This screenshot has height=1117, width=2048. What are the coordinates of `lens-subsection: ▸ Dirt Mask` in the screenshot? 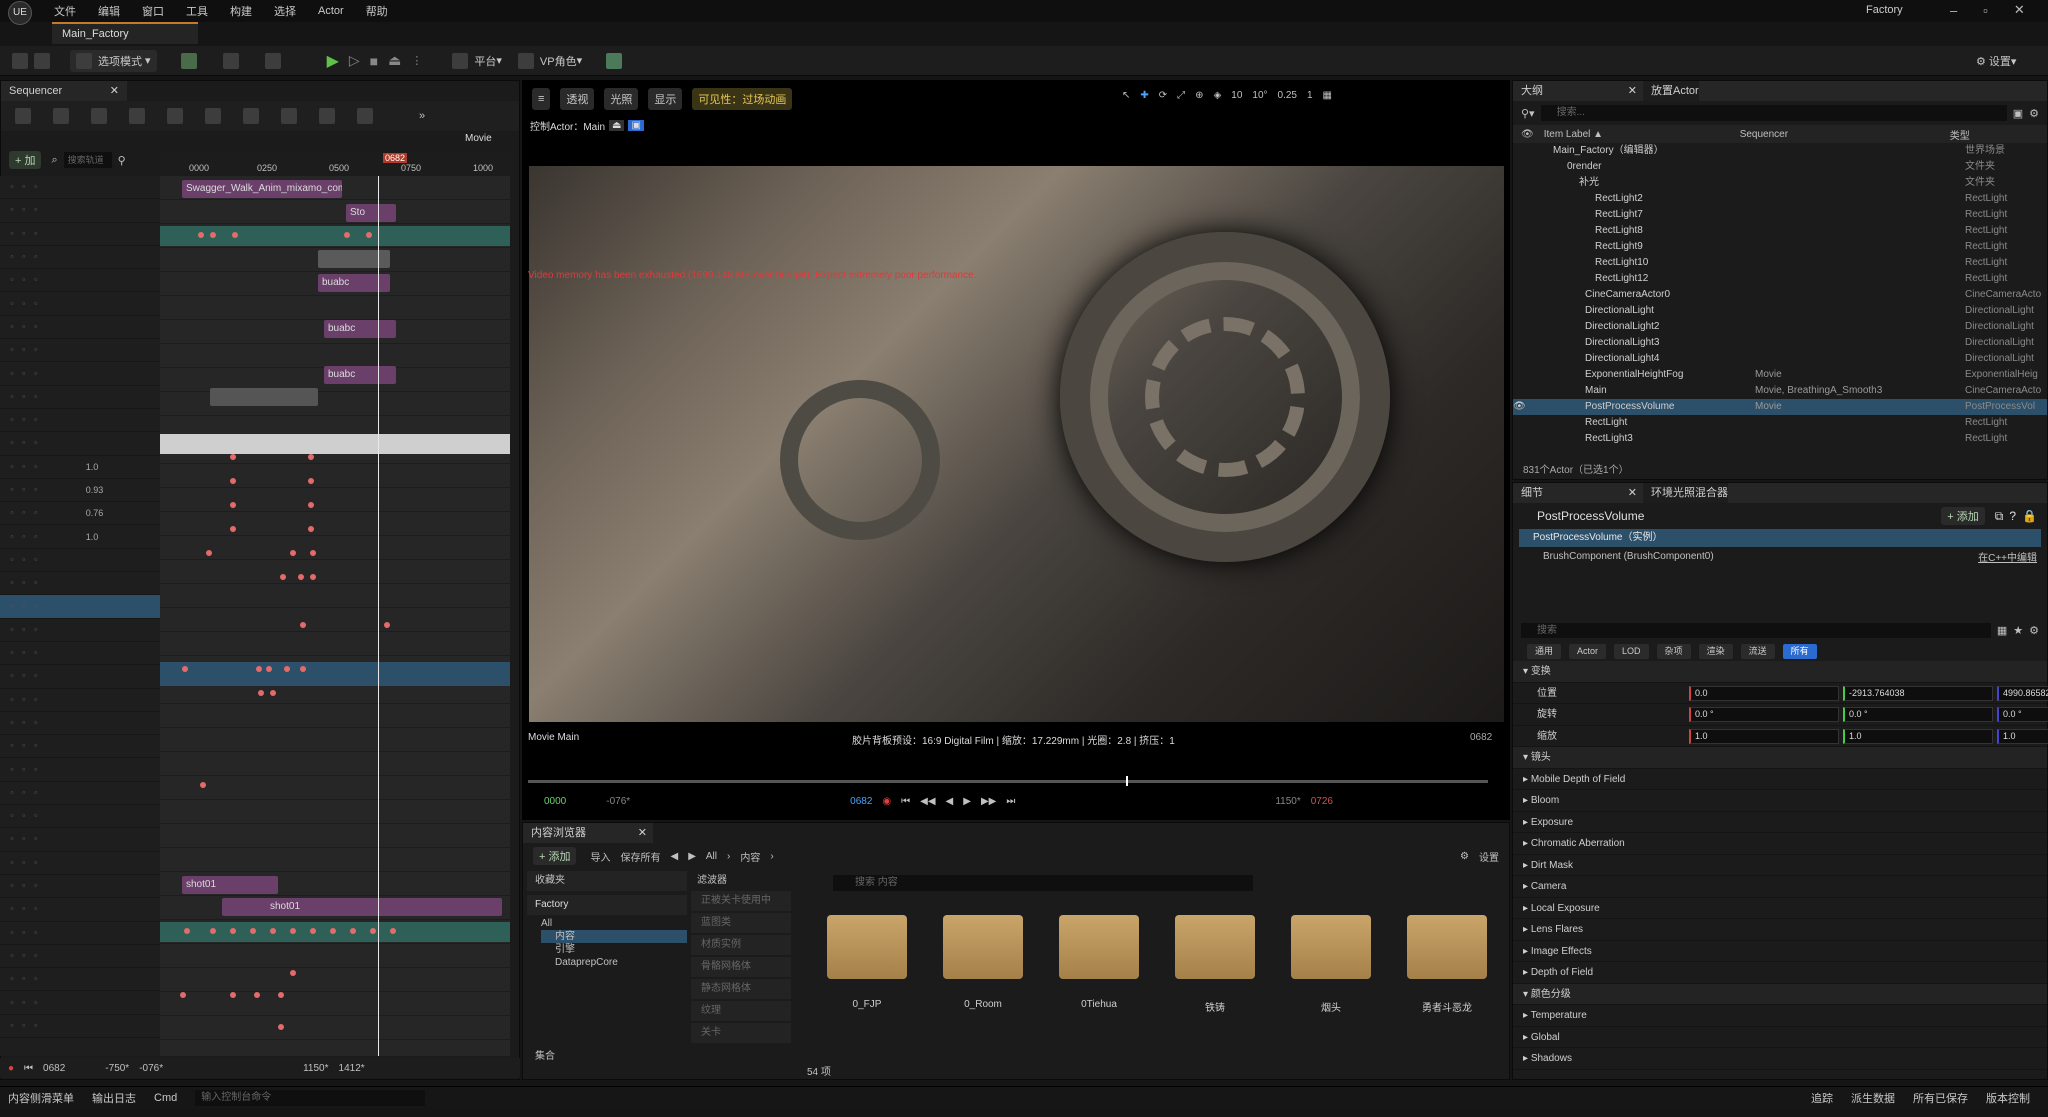 It's located at (1780, 865).